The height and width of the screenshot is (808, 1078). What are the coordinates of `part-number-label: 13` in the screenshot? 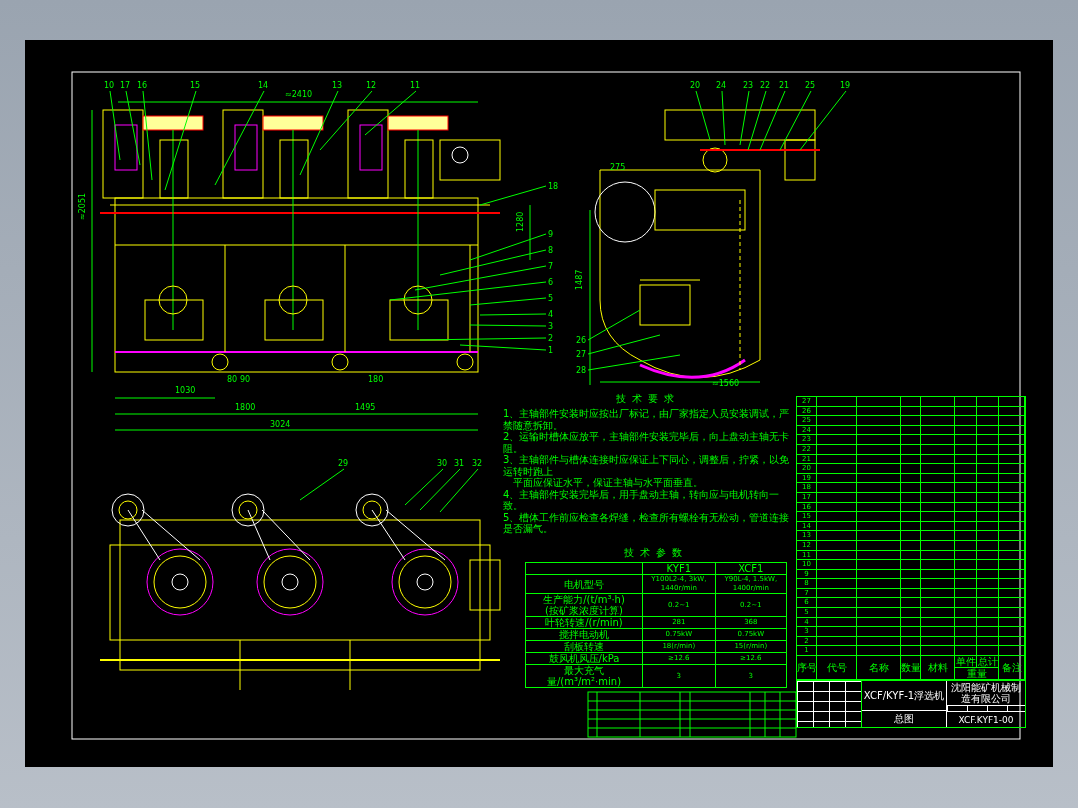 It's located at (337, 85).